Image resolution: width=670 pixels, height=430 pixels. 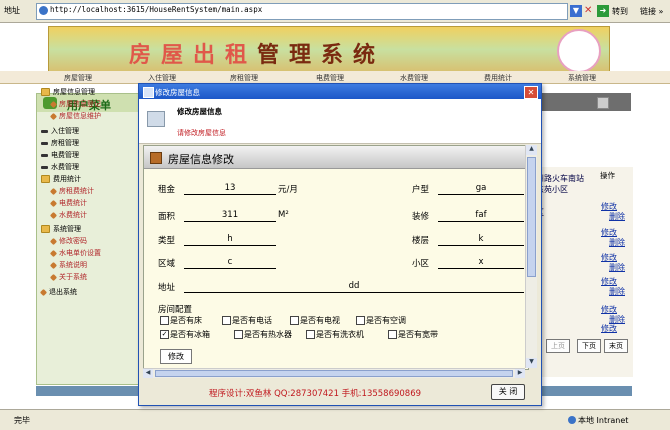 What do you see at coordinates (603, 11) in the screenshot?
I see `go-arrow-icon: ➜` at bounding box center [603, 11].